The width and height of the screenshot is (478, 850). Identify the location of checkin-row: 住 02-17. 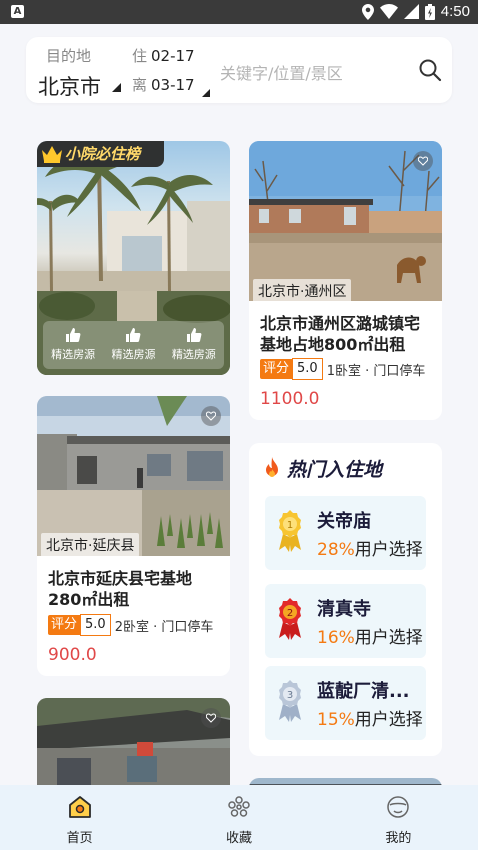
(163, 55).